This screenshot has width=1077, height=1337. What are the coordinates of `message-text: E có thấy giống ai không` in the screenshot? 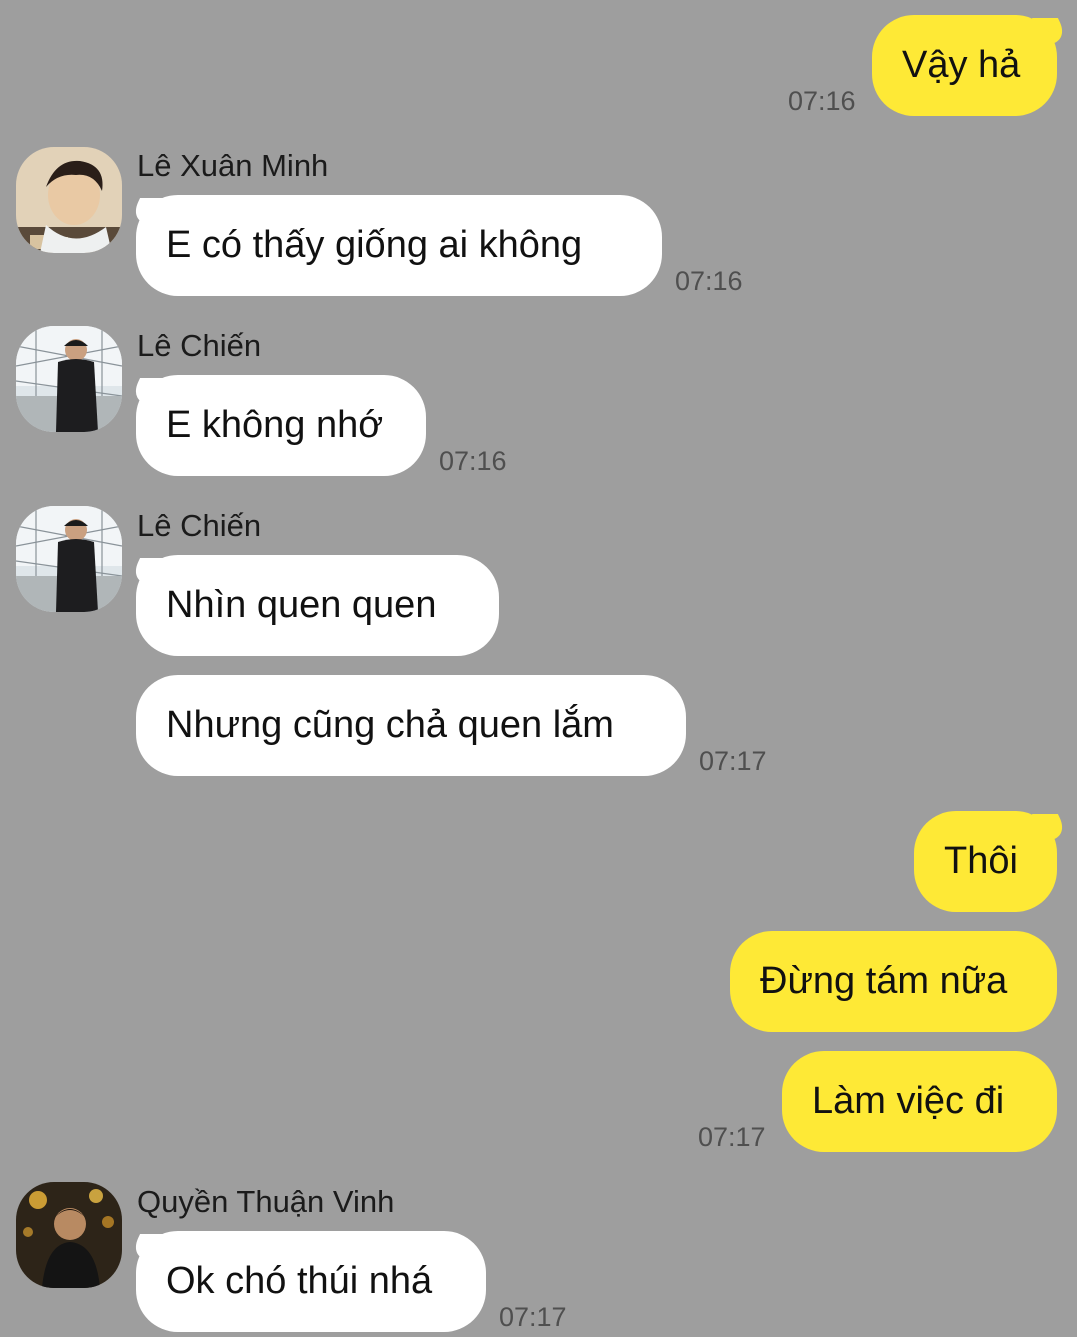 It's located at (374, 245).